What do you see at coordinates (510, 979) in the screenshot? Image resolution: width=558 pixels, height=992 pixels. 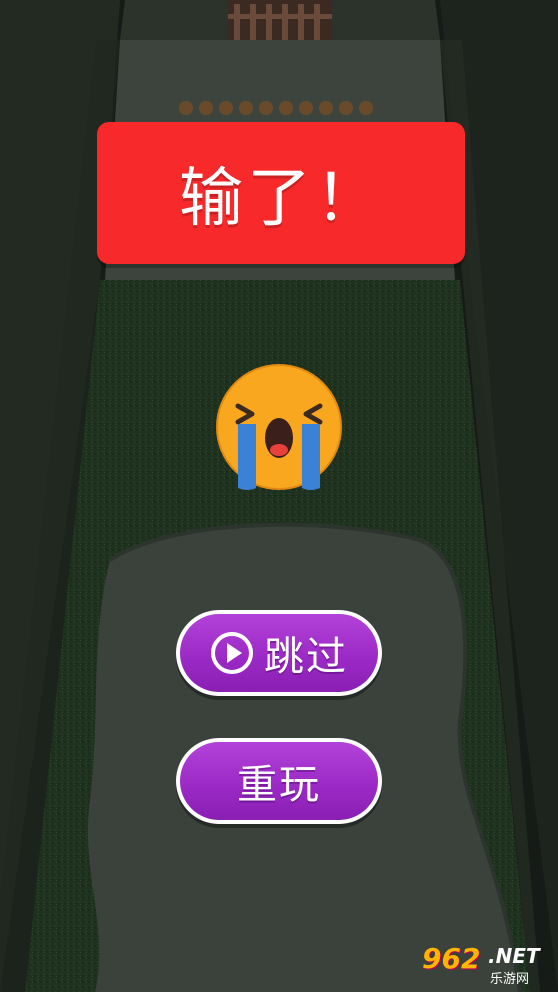 I see `watermark-subtitle: 乐游网` at bounding box center [510, 979].